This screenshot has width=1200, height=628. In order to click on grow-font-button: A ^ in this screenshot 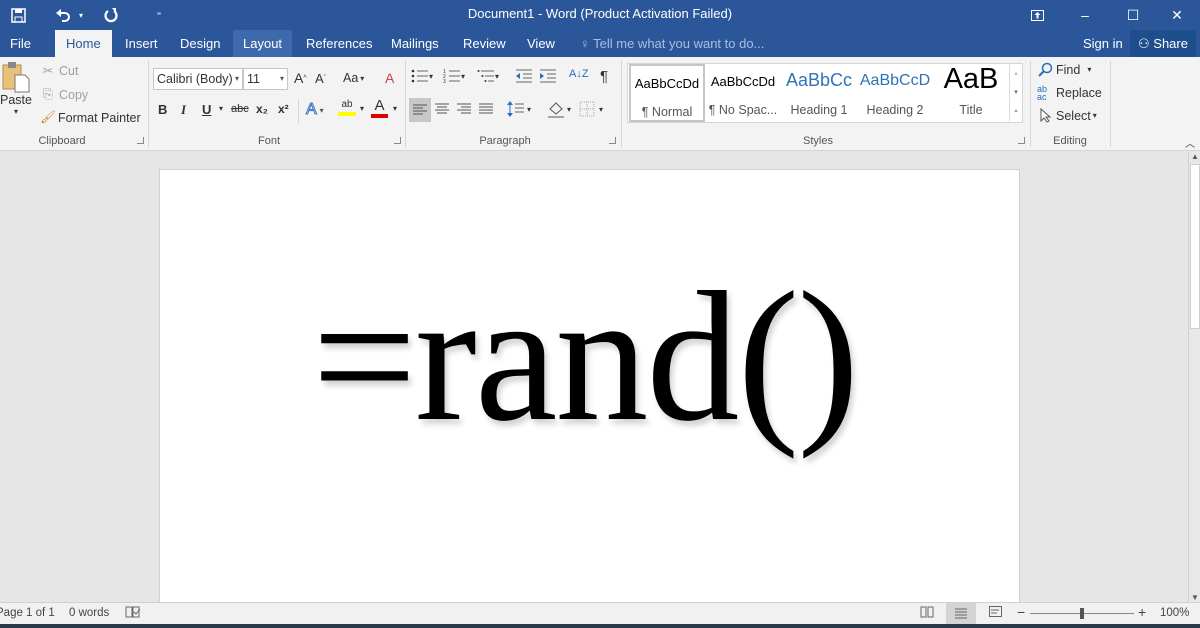, I will do `click(300, 78)`.